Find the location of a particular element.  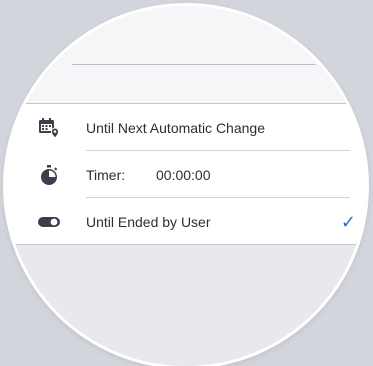

list-bottom-divider is located at coordinates (186, 244).